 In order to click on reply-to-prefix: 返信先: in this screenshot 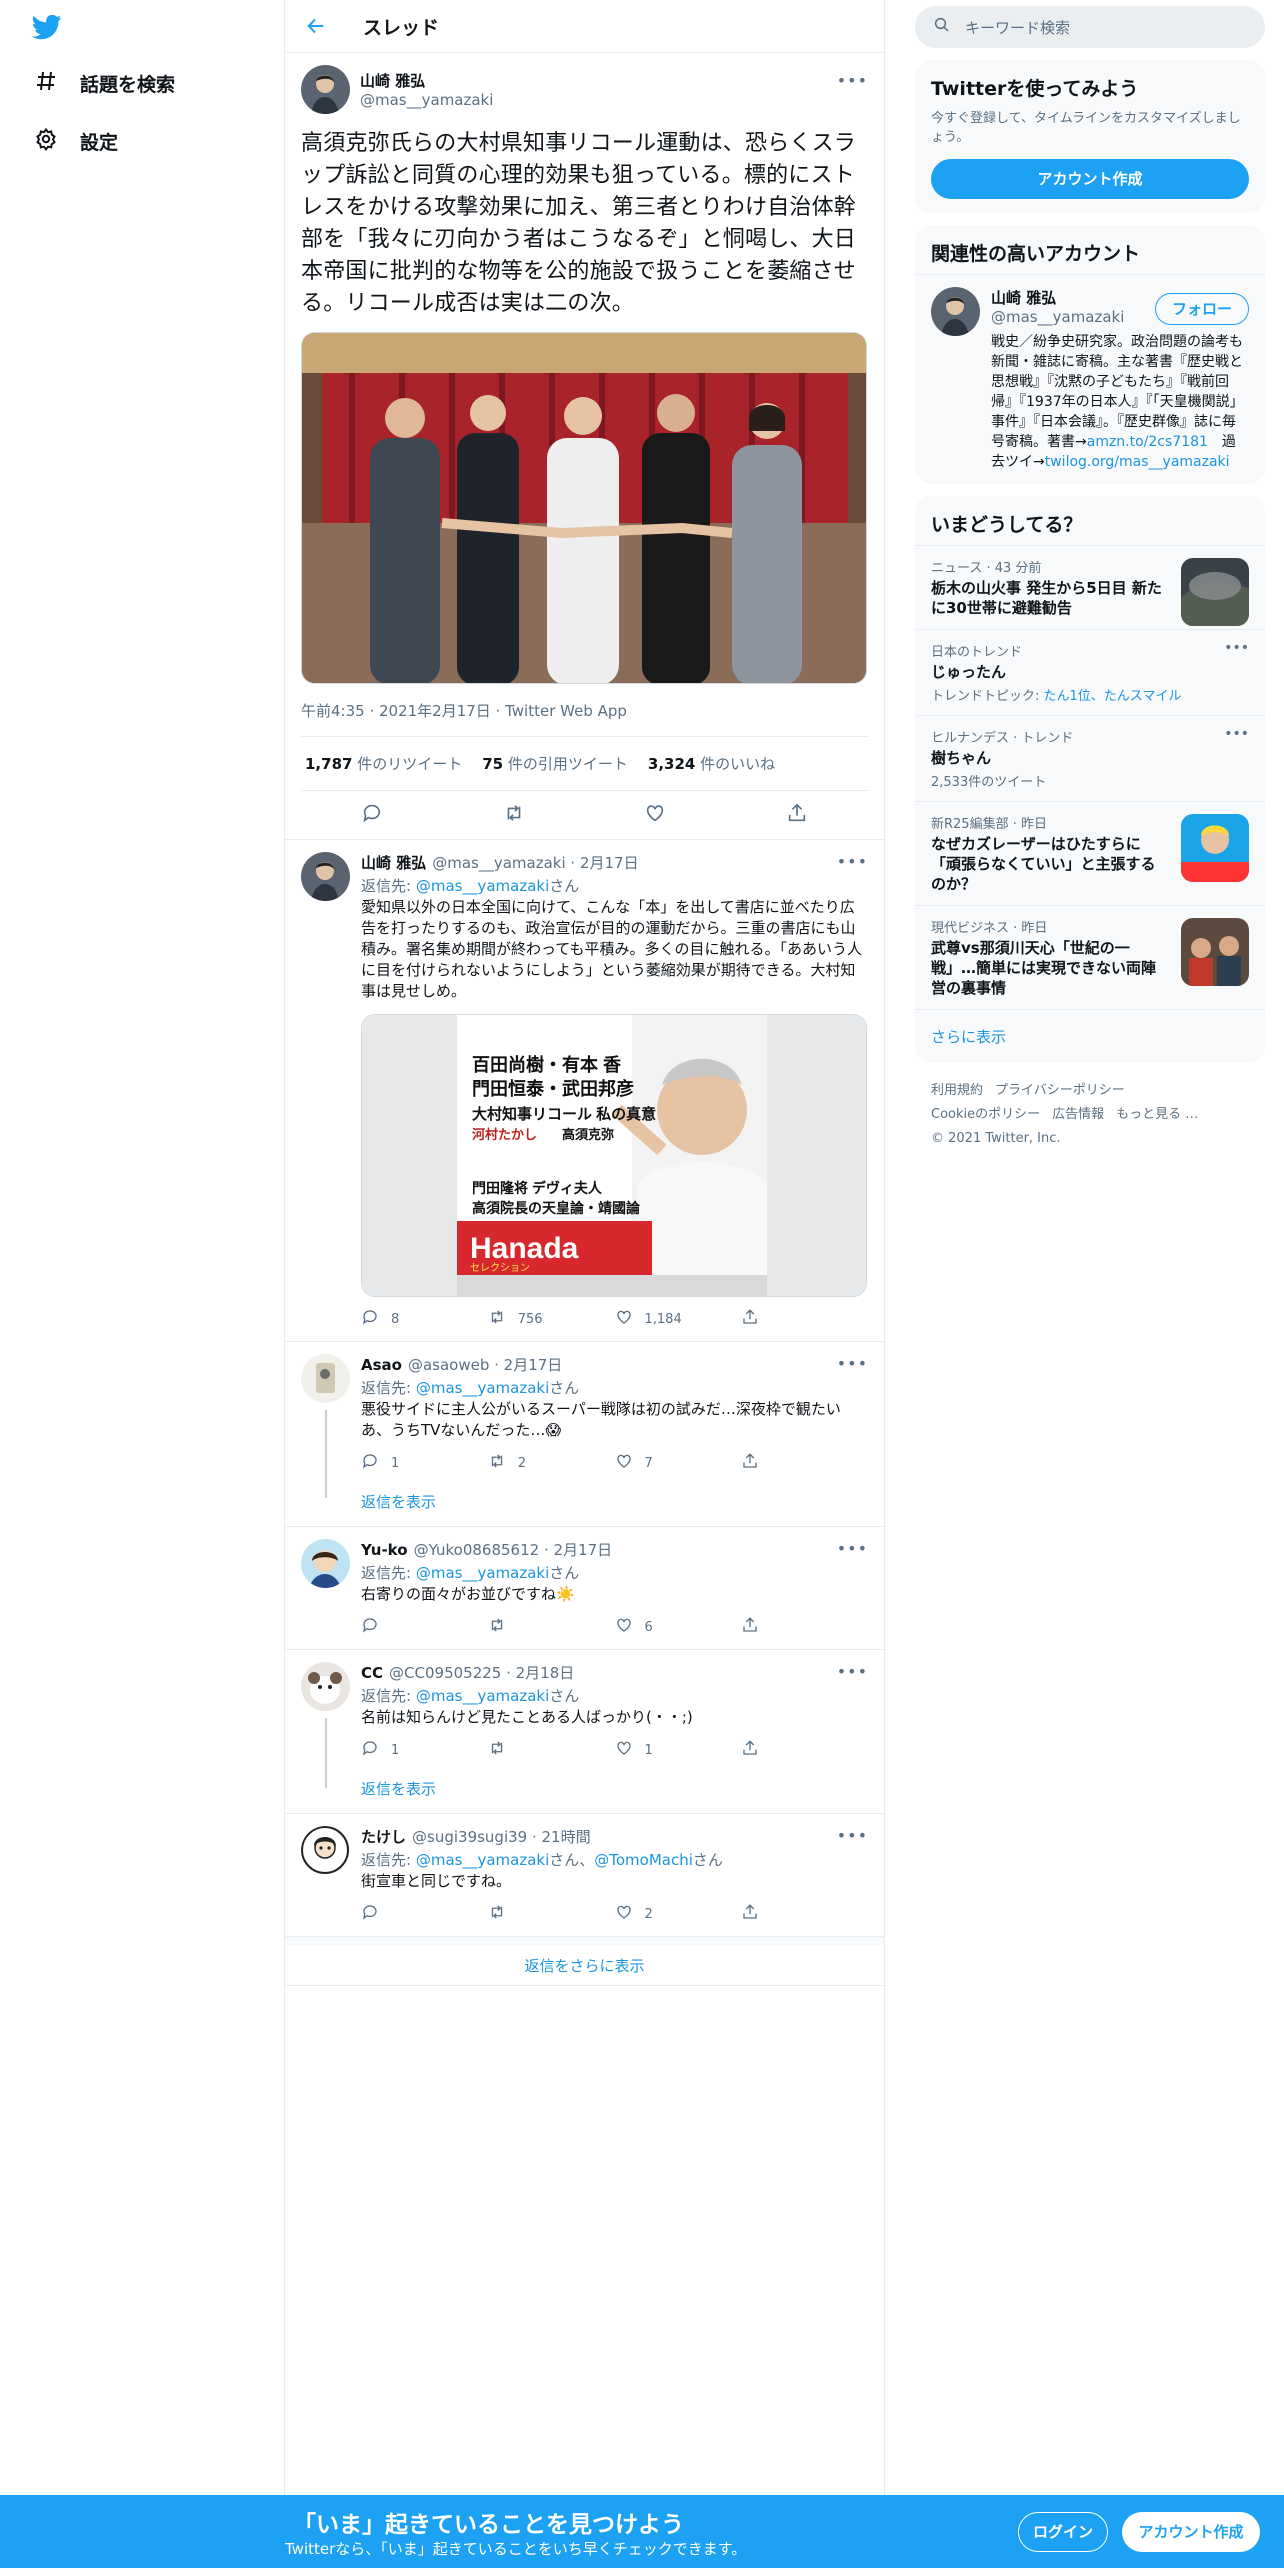, I will do `click(388, 1860)`.